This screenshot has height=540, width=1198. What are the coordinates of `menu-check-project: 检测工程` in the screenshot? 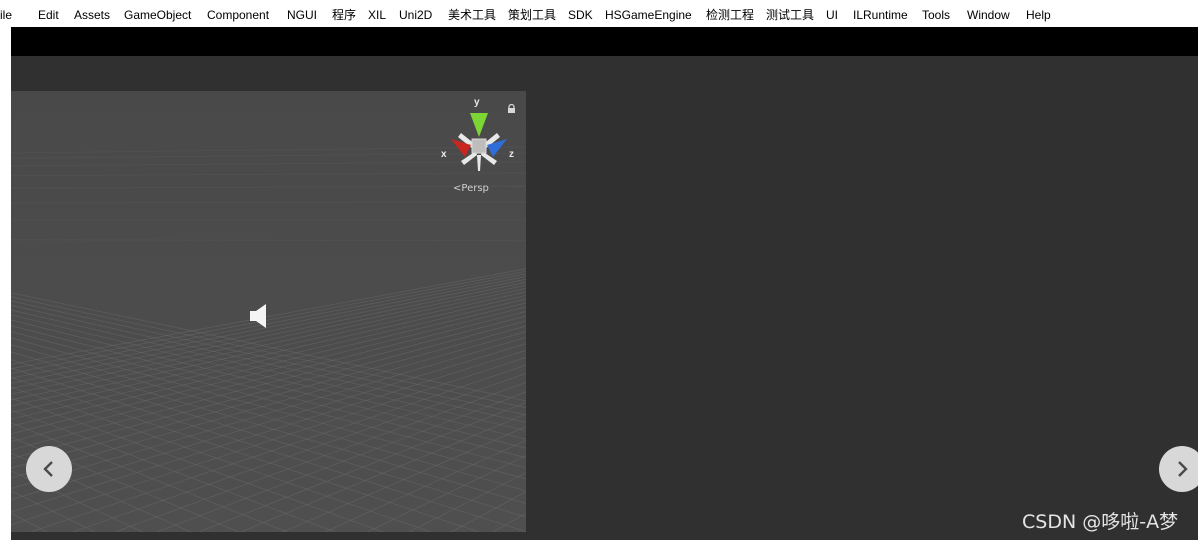 It's located at (730, 15).